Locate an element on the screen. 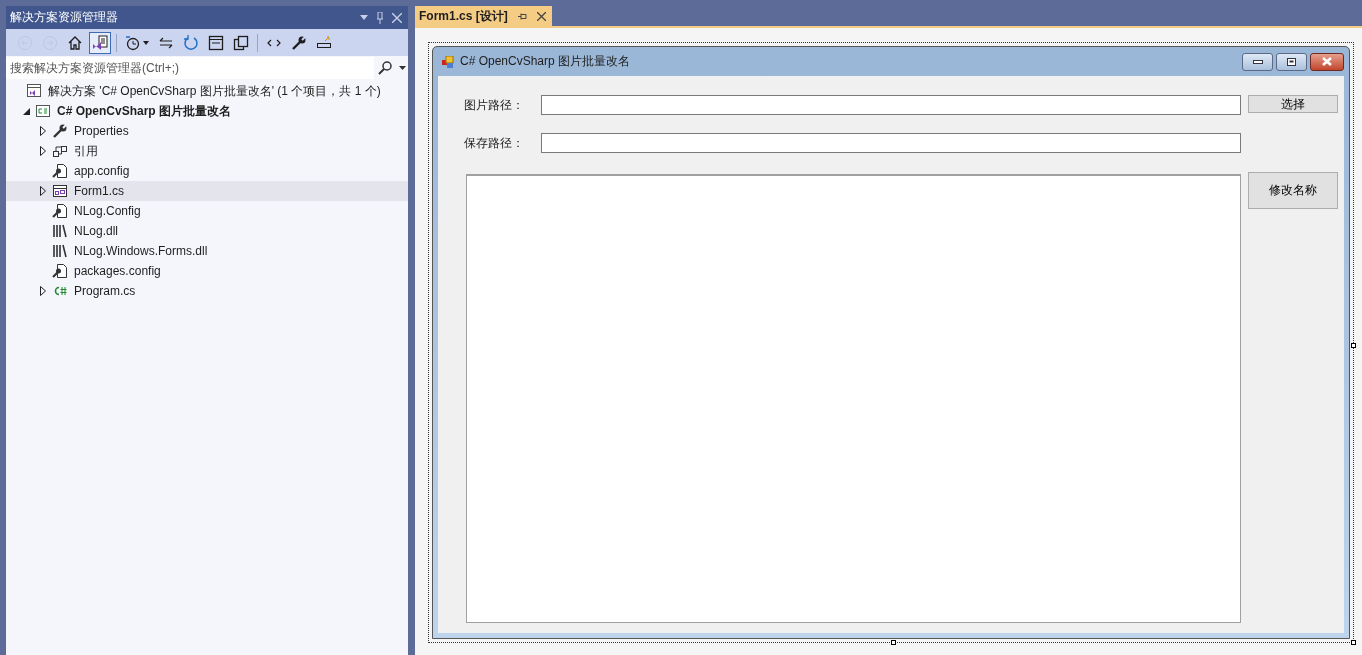 This screenshot has width=1362, height=655. document-tab: Form1.cs [设计] is located at coordinates (483, 16).